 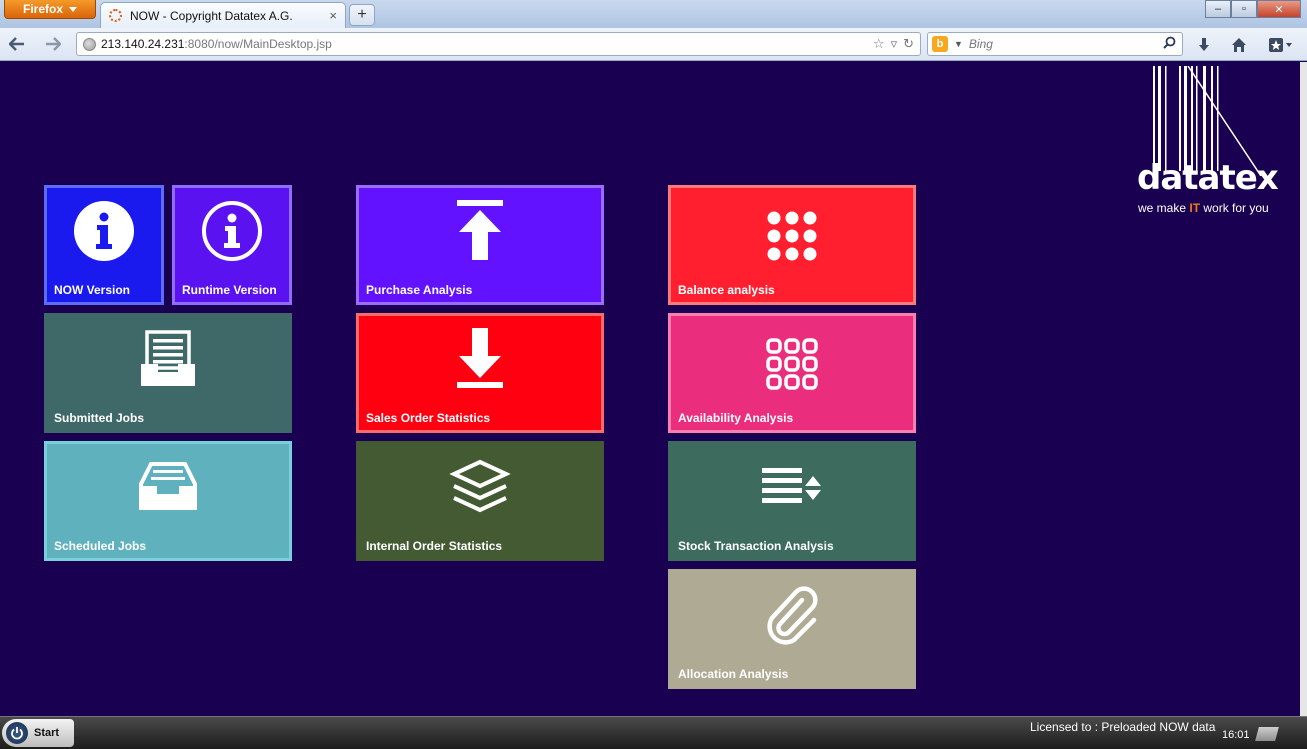 I want to click on close-tab-icon: ×, so click(x=333, y=15).